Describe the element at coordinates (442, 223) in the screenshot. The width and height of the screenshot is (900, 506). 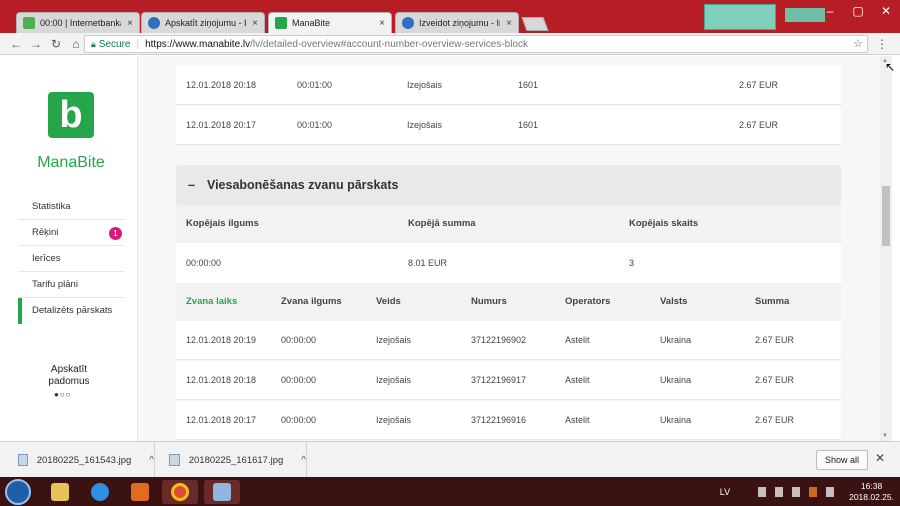
I see `summary-header-cell: Kopējā summa` at that location.